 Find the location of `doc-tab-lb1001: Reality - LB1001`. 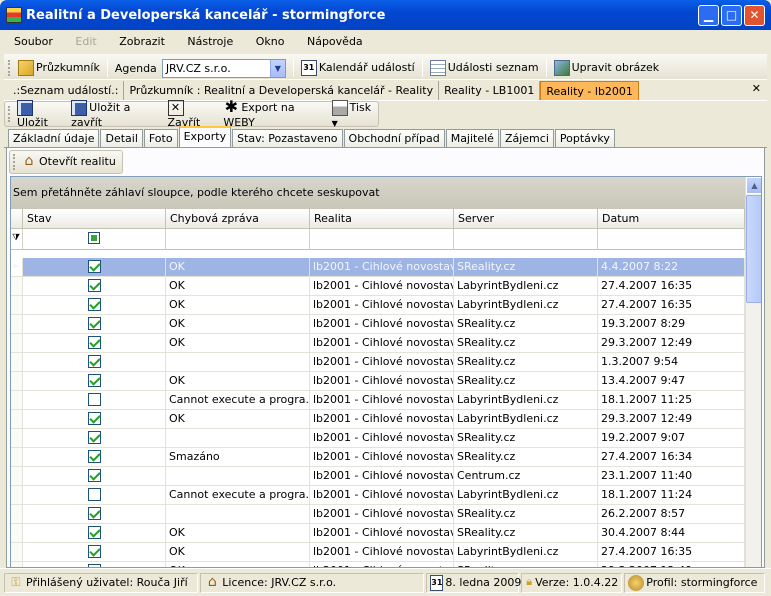

doc-tab-lb1001: Reality - LB1001 is located at coordinates (490, 90).